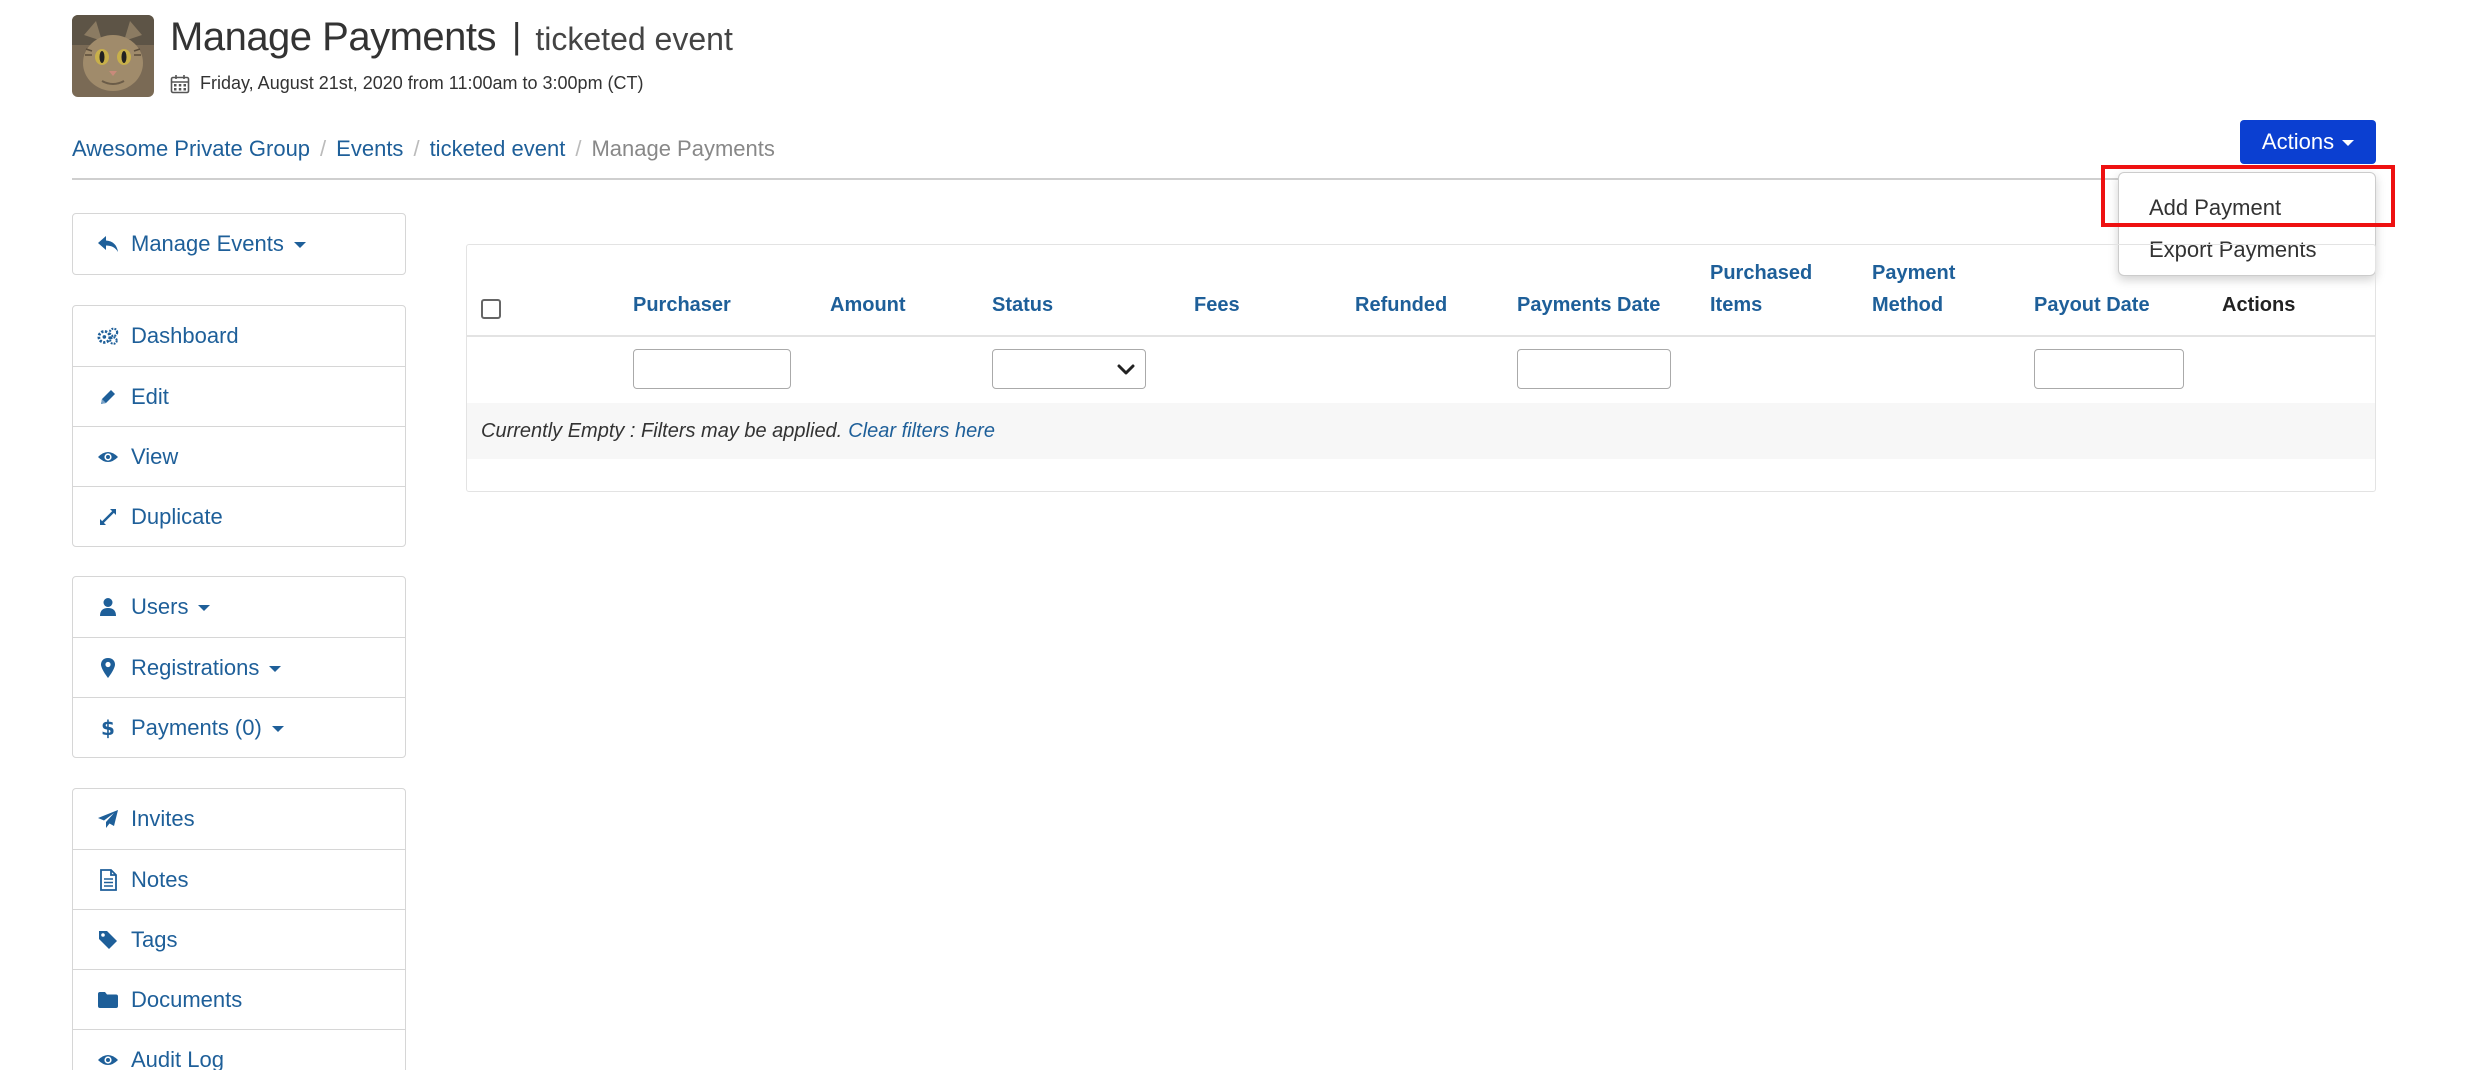 Image resolution: width=2466 pixels, height=1070 pixels. I want to click on column-header-payment-method-line2: Method, so click(1907, 305).